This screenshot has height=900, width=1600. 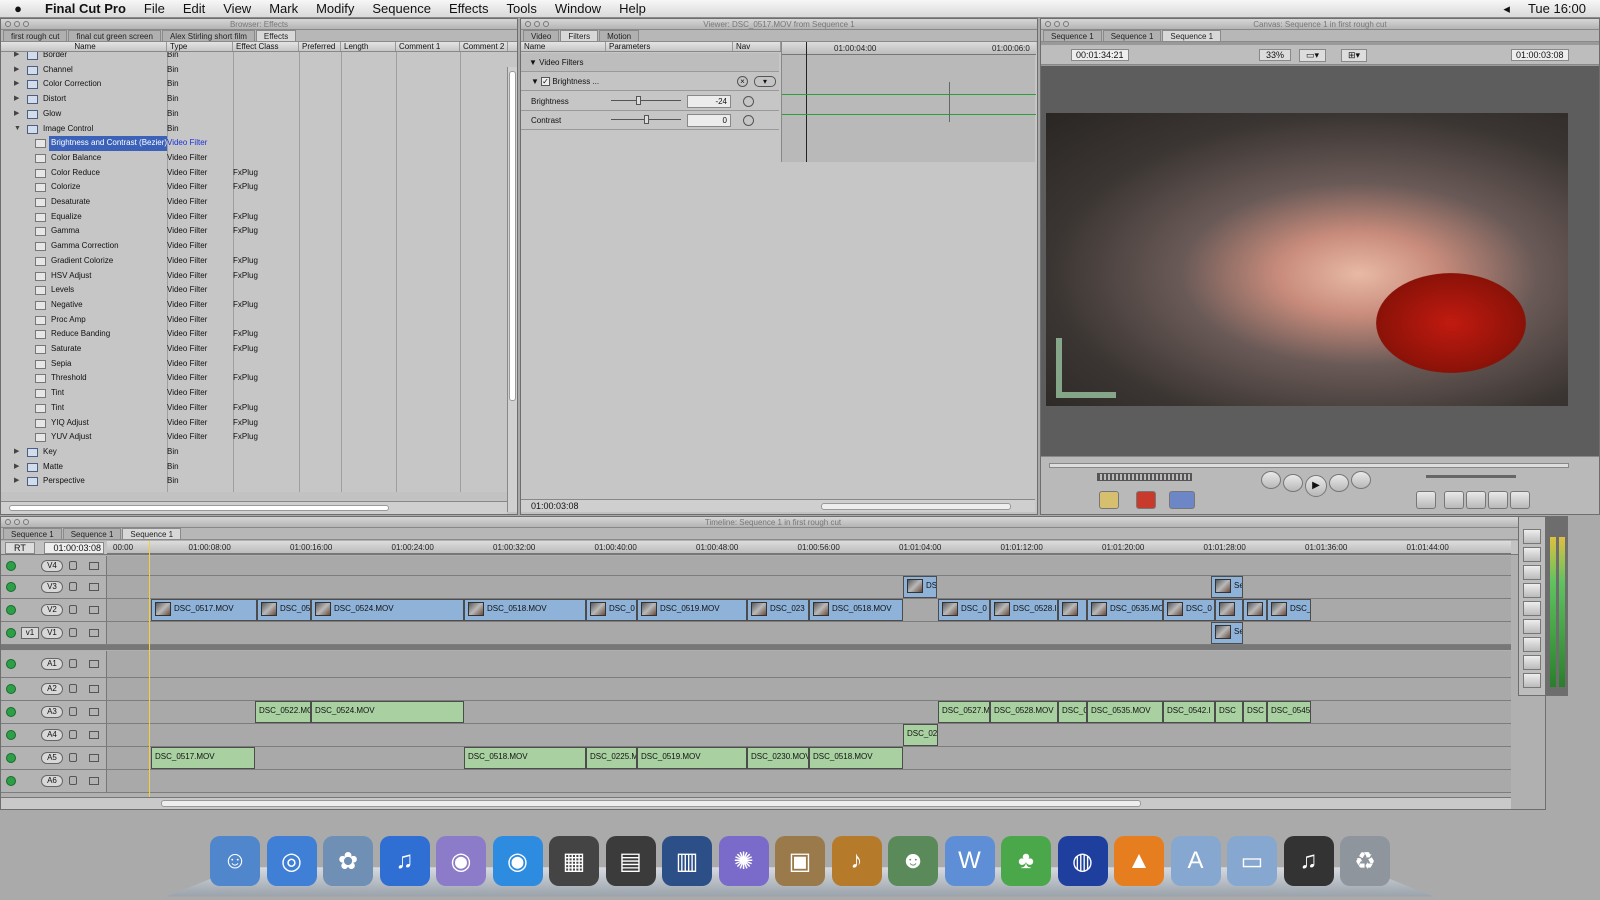 I want to click on filter-enabled-checkbox: ✓, so click(x=546, y=82).